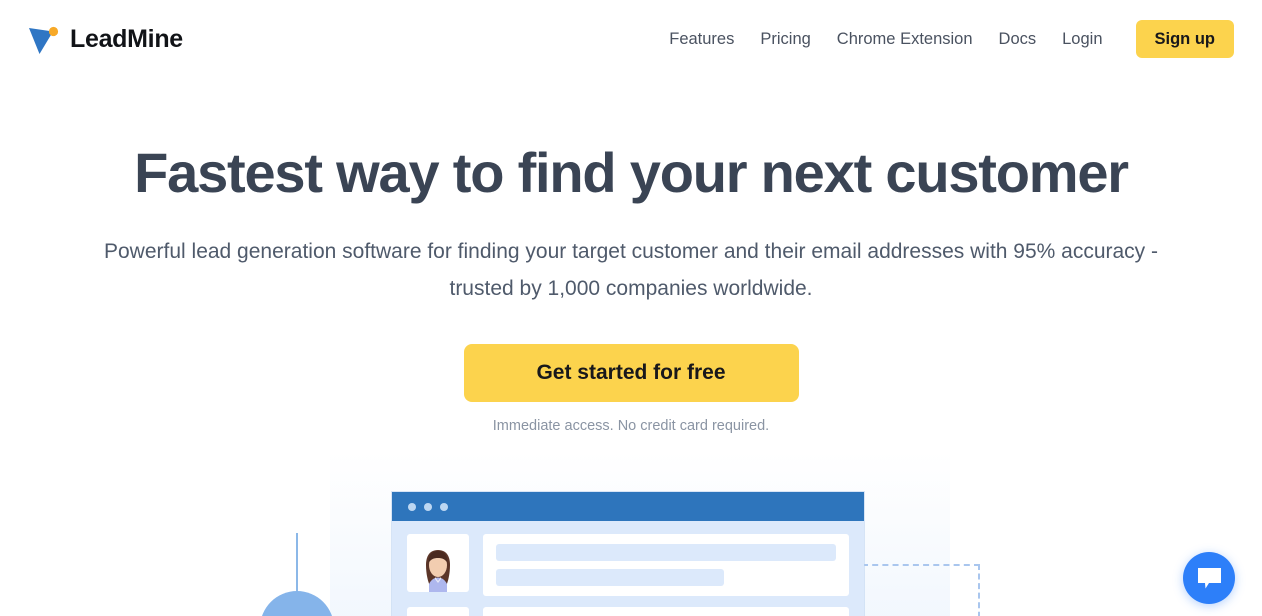 Image resolution: width=1262 pixels, height=616 pixels. Describe the element at coordinates (631, 172) in the screenshot. I see `page-title: Fastest way to find your next customer` at that location.